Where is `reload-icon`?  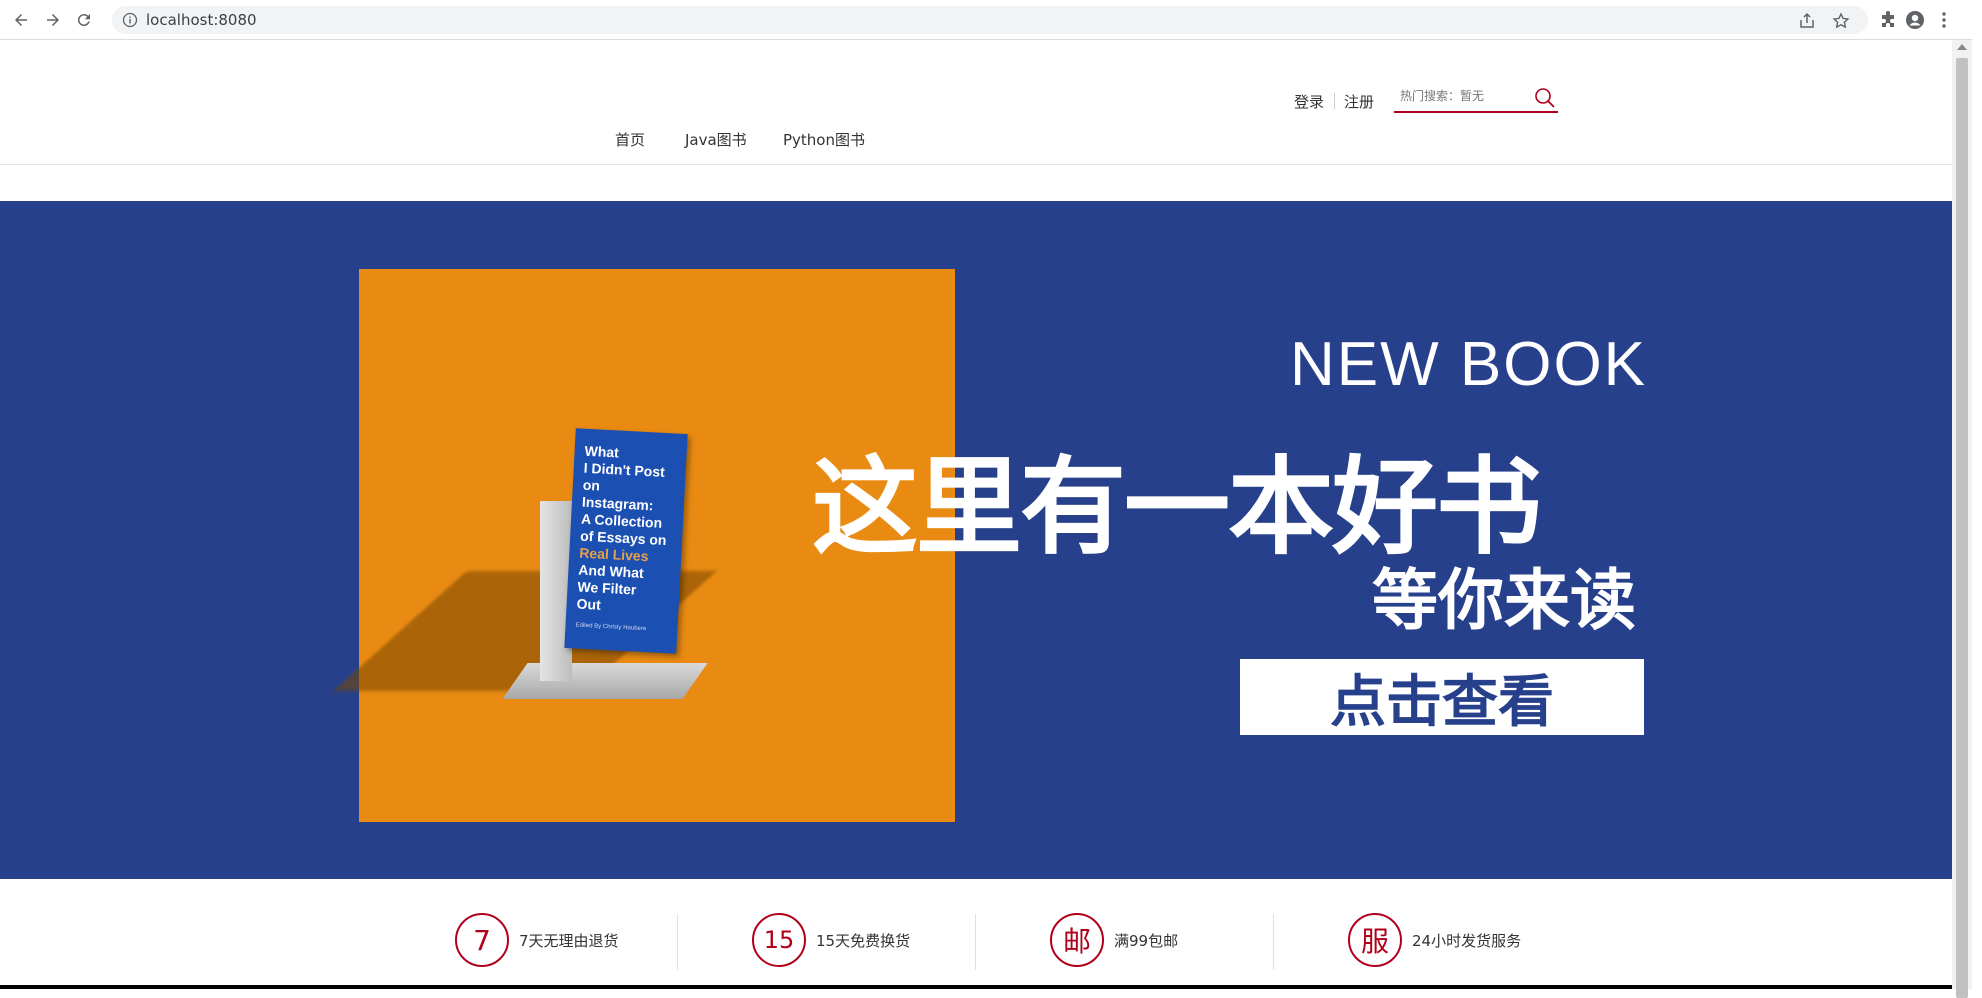 reload-icon is located at coordinates (84, 20).